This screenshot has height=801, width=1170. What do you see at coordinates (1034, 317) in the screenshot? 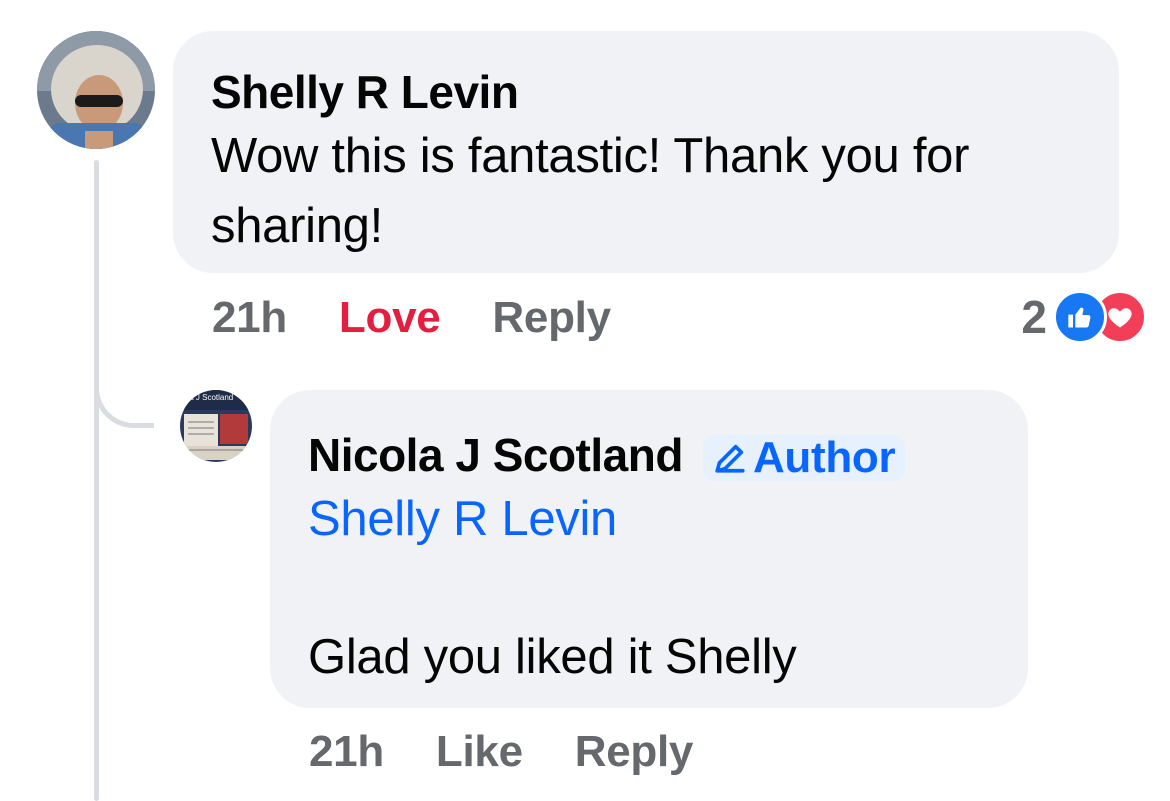
I see `reaction-count: 2` at bounding box center [1034, 317].